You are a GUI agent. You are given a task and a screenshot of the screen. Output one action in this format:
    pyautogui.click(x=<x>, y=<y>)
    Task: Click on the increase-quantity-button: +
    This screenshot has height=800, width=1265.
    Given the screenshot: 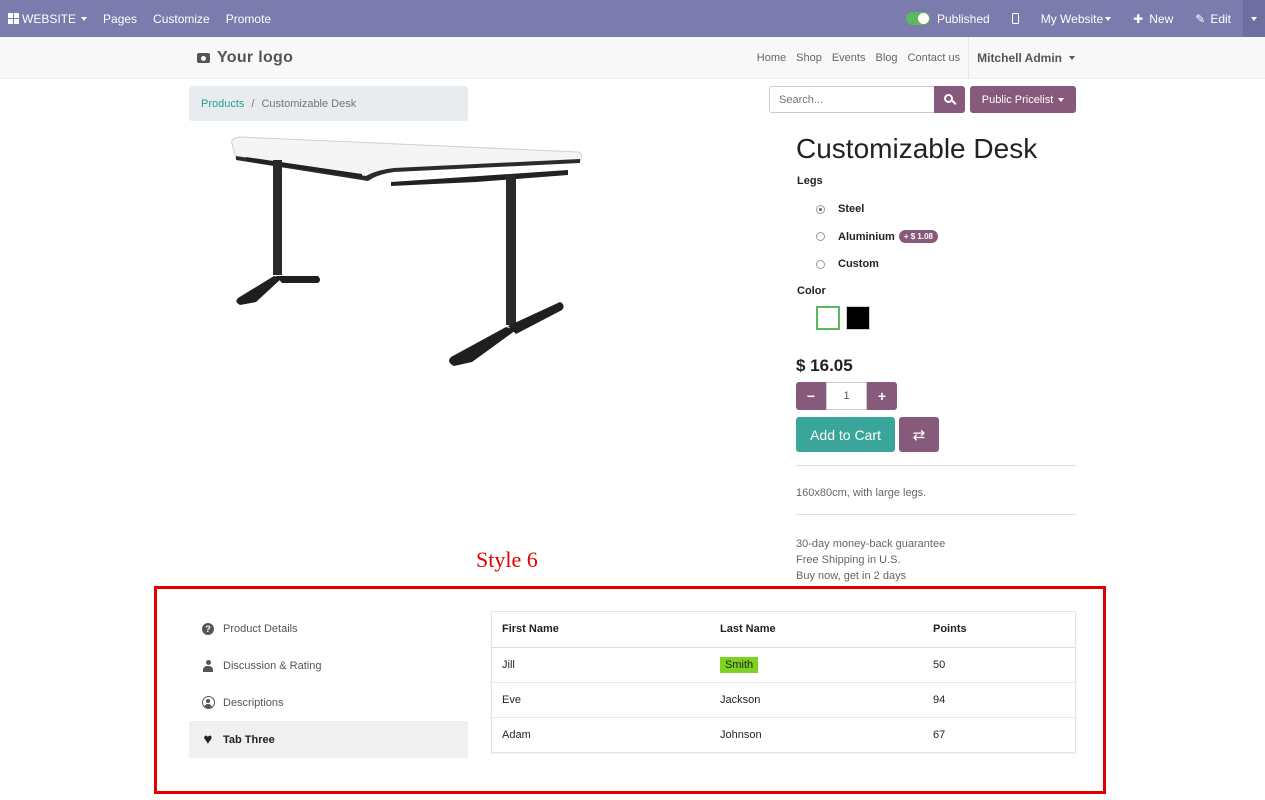 What is the action you would take?
    pyautogui.click(x=882, y=396)
    